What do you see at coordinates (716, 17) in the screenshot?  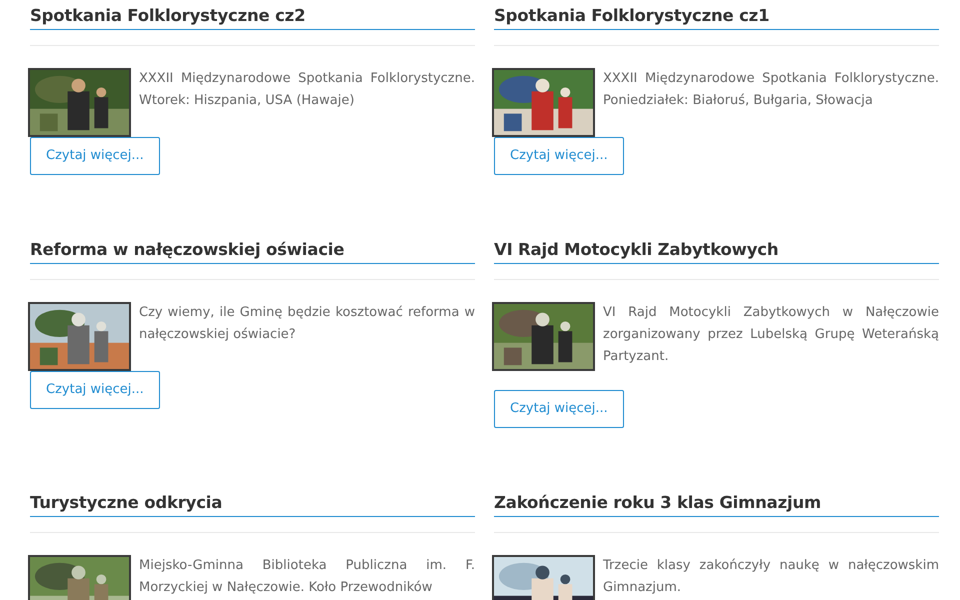 I see `article-title: Spotkania Folklorystyczne cz1` at bounding box center [716, 17].